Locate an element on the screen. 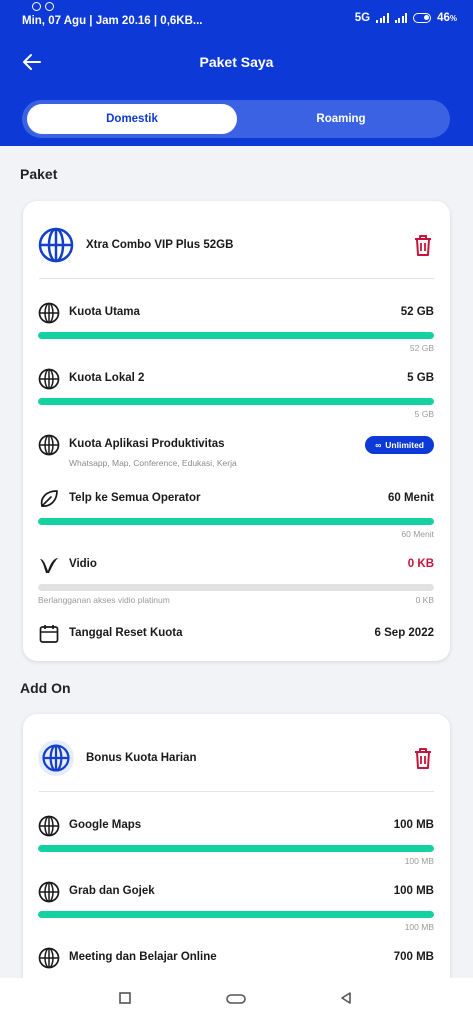  network-type: 5G is located at coordinates (362, 18).